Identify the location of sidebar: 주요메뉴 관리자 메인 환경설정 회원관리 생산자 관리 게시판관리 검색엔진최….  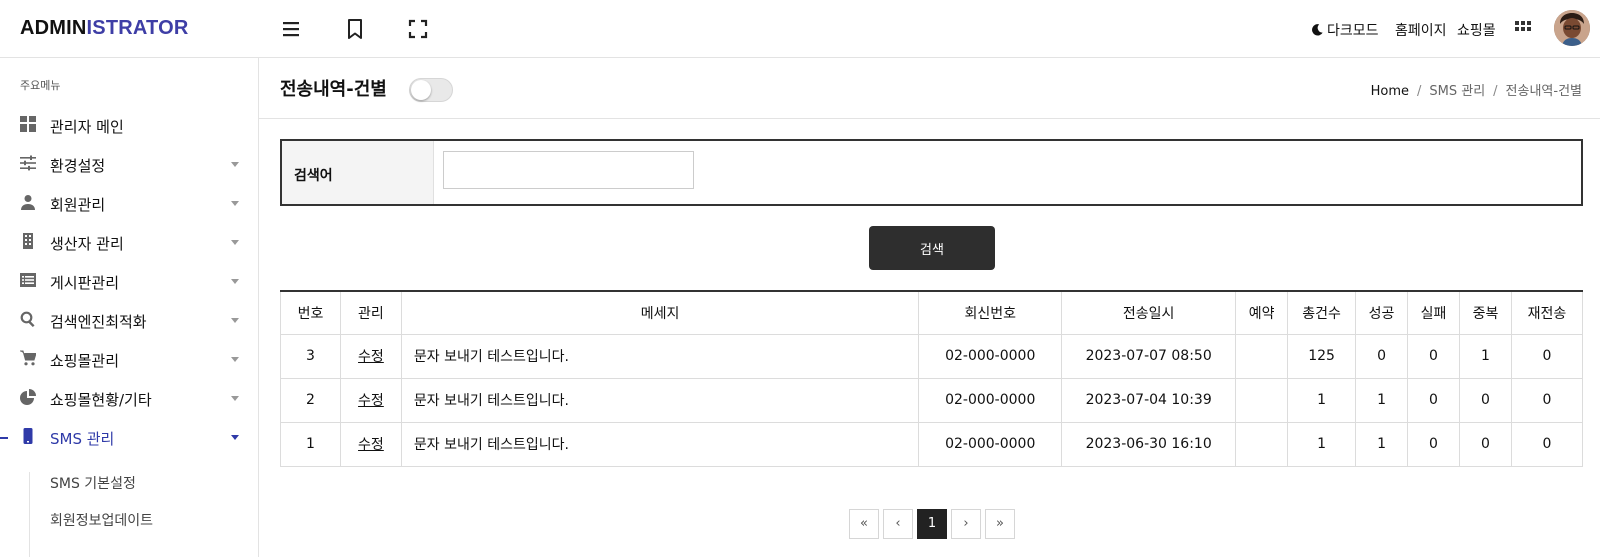
(129, 307).